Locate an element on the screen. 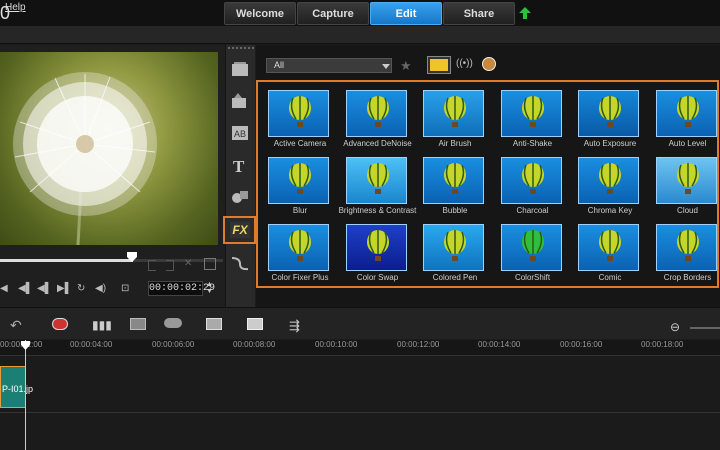 This screenshot has width=720, height=450. tab-share: Share is located at coordinates (479, 13).